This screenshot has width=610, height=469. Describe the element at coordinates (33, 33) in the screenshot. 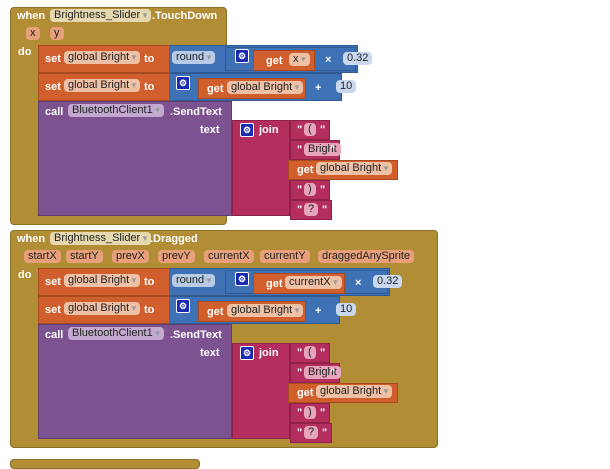

I see `param-x: x` at that location.